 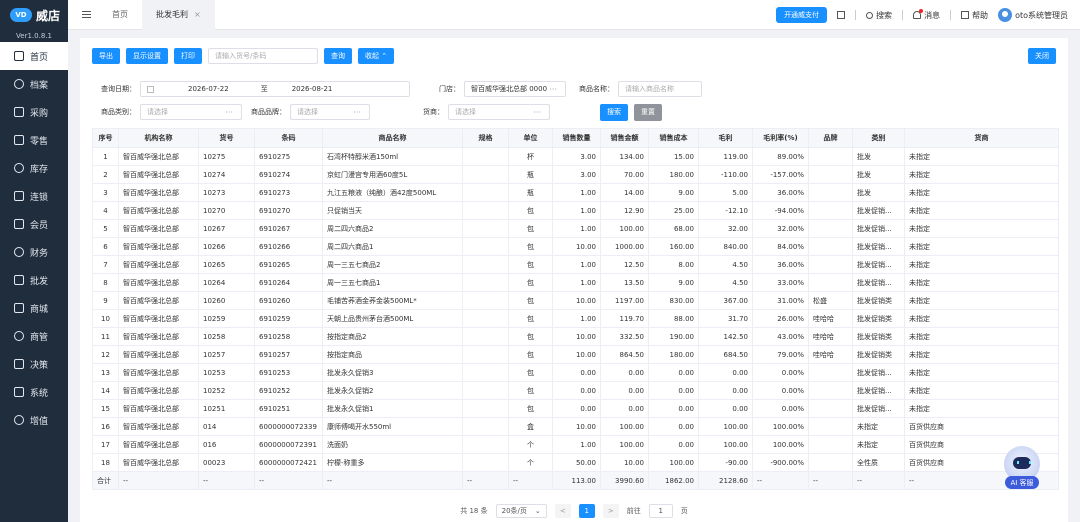 What do you see at coordinates (105, 372) in the screenshot?
I see `table-cell: 13` at bounding box center [105, 372].